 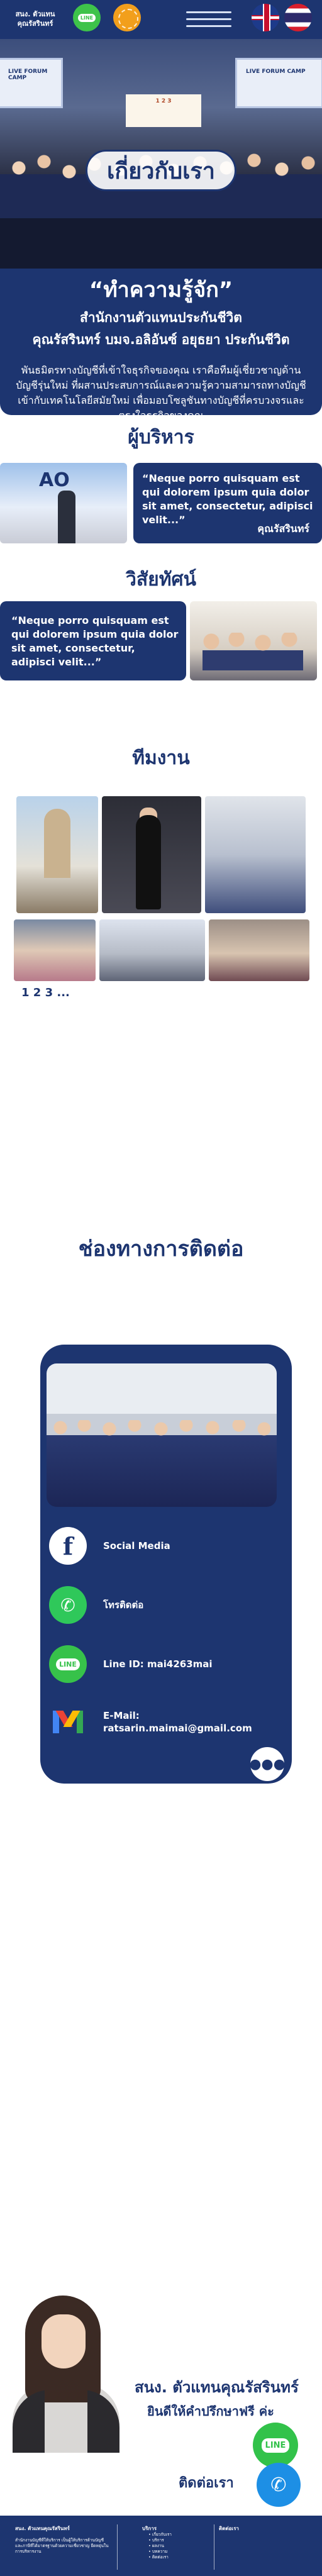 I want to click on contact-group-photo, so click(x=162, y=1435).